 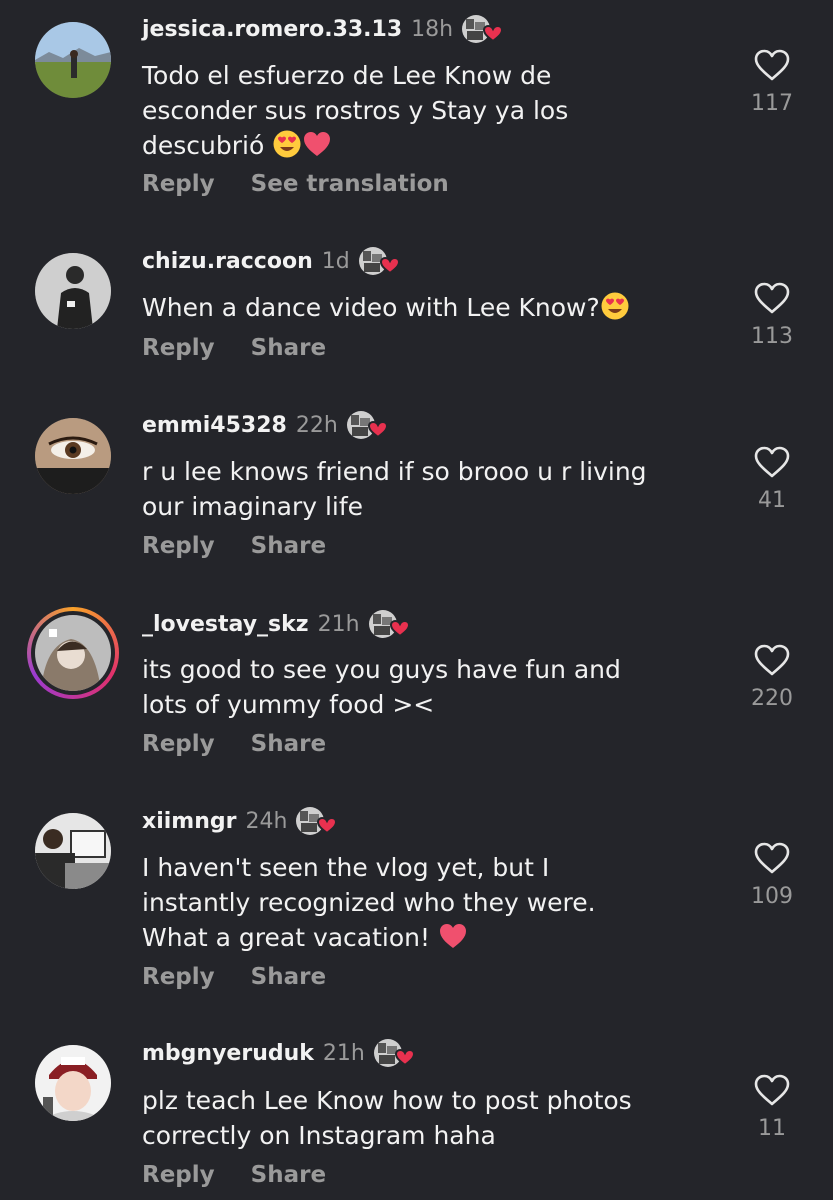 What do you see at coordinates (371, 307) in the screenshot?
I see `comment-line-text: When a dance video with Lee Know?` at bounding box center [371, 307].